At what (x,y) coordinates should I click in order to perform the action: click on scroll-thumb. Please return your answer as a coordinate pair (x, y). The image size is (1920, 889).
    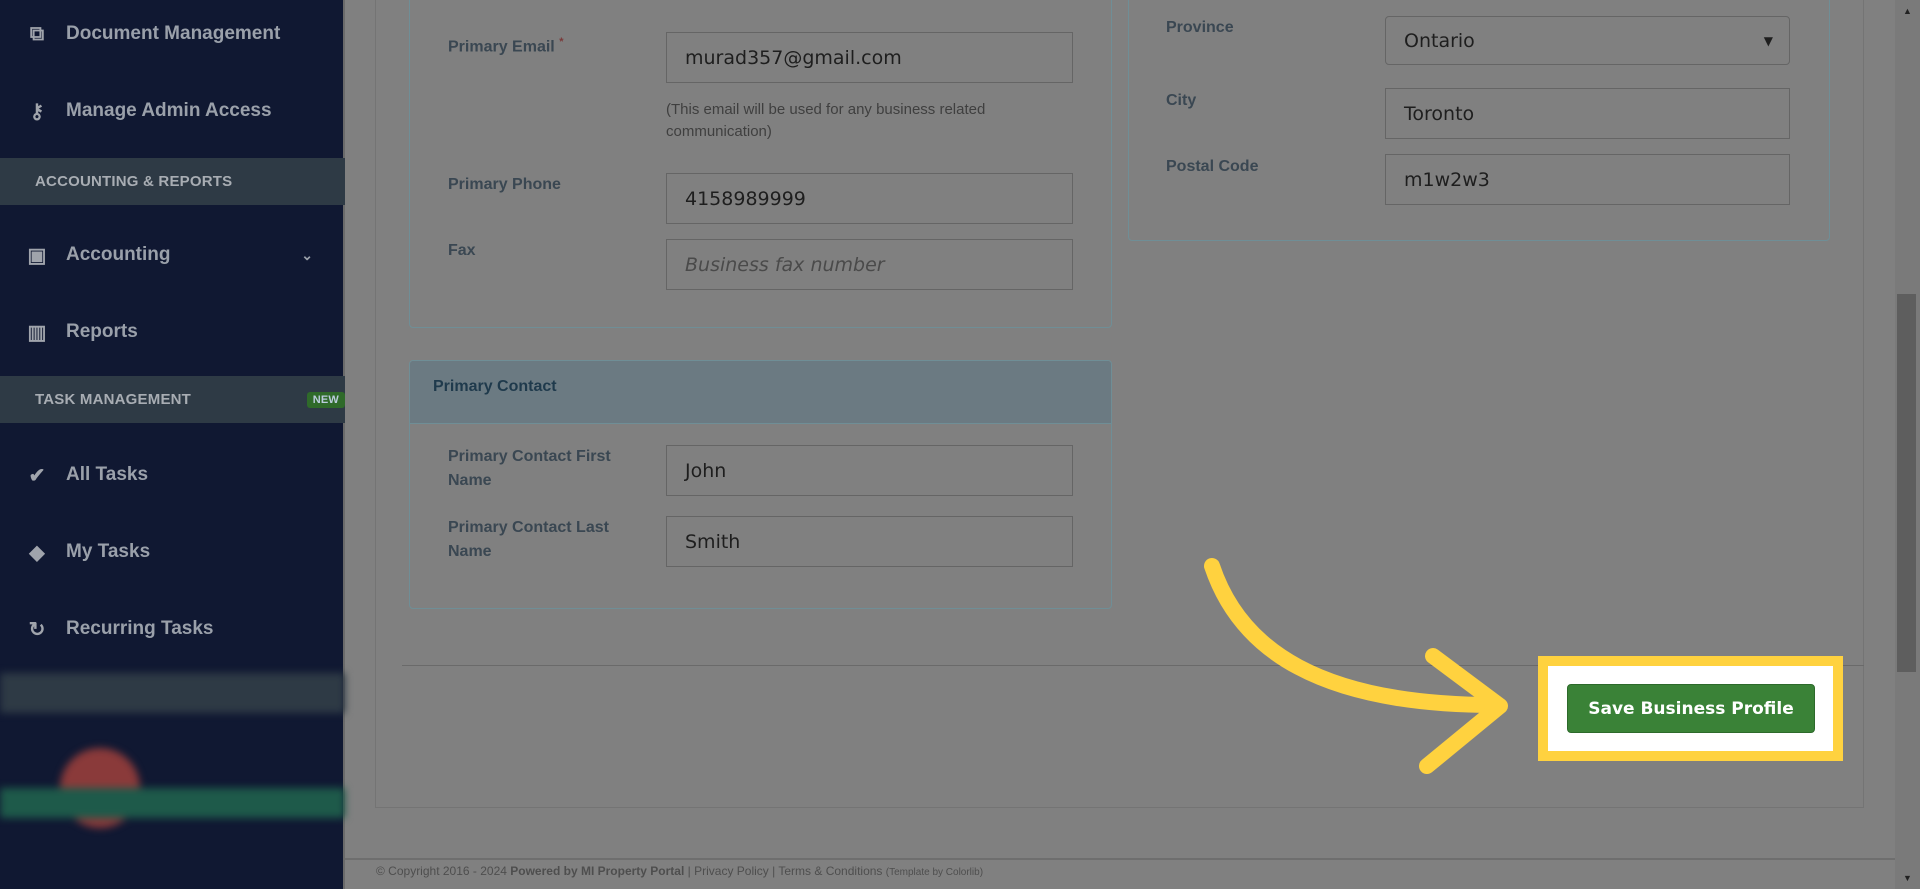
    Looking at the image, I should click on (1906, 483).